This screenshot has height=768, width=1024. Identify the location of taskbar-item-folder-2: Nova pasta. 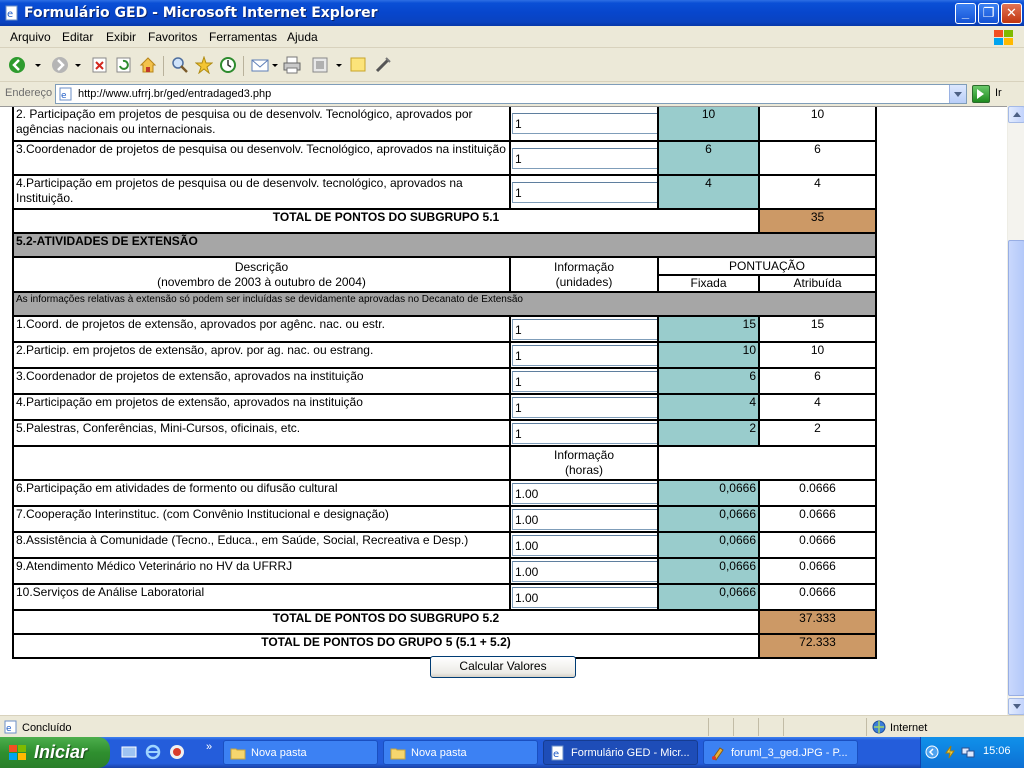
(460, 752).